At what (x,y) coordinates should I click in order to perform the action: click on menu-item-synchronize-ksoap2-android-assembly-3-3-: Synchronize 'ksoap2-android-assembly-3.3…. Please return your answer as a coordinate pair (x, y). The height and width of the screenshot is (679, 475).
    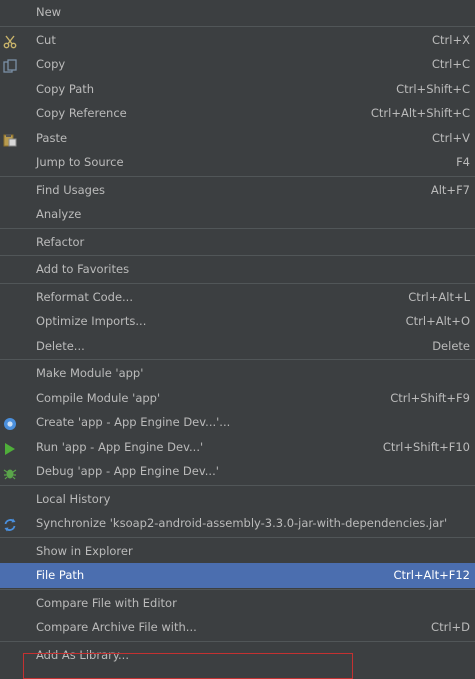
    Looking at the image, I should click on (237, 523).